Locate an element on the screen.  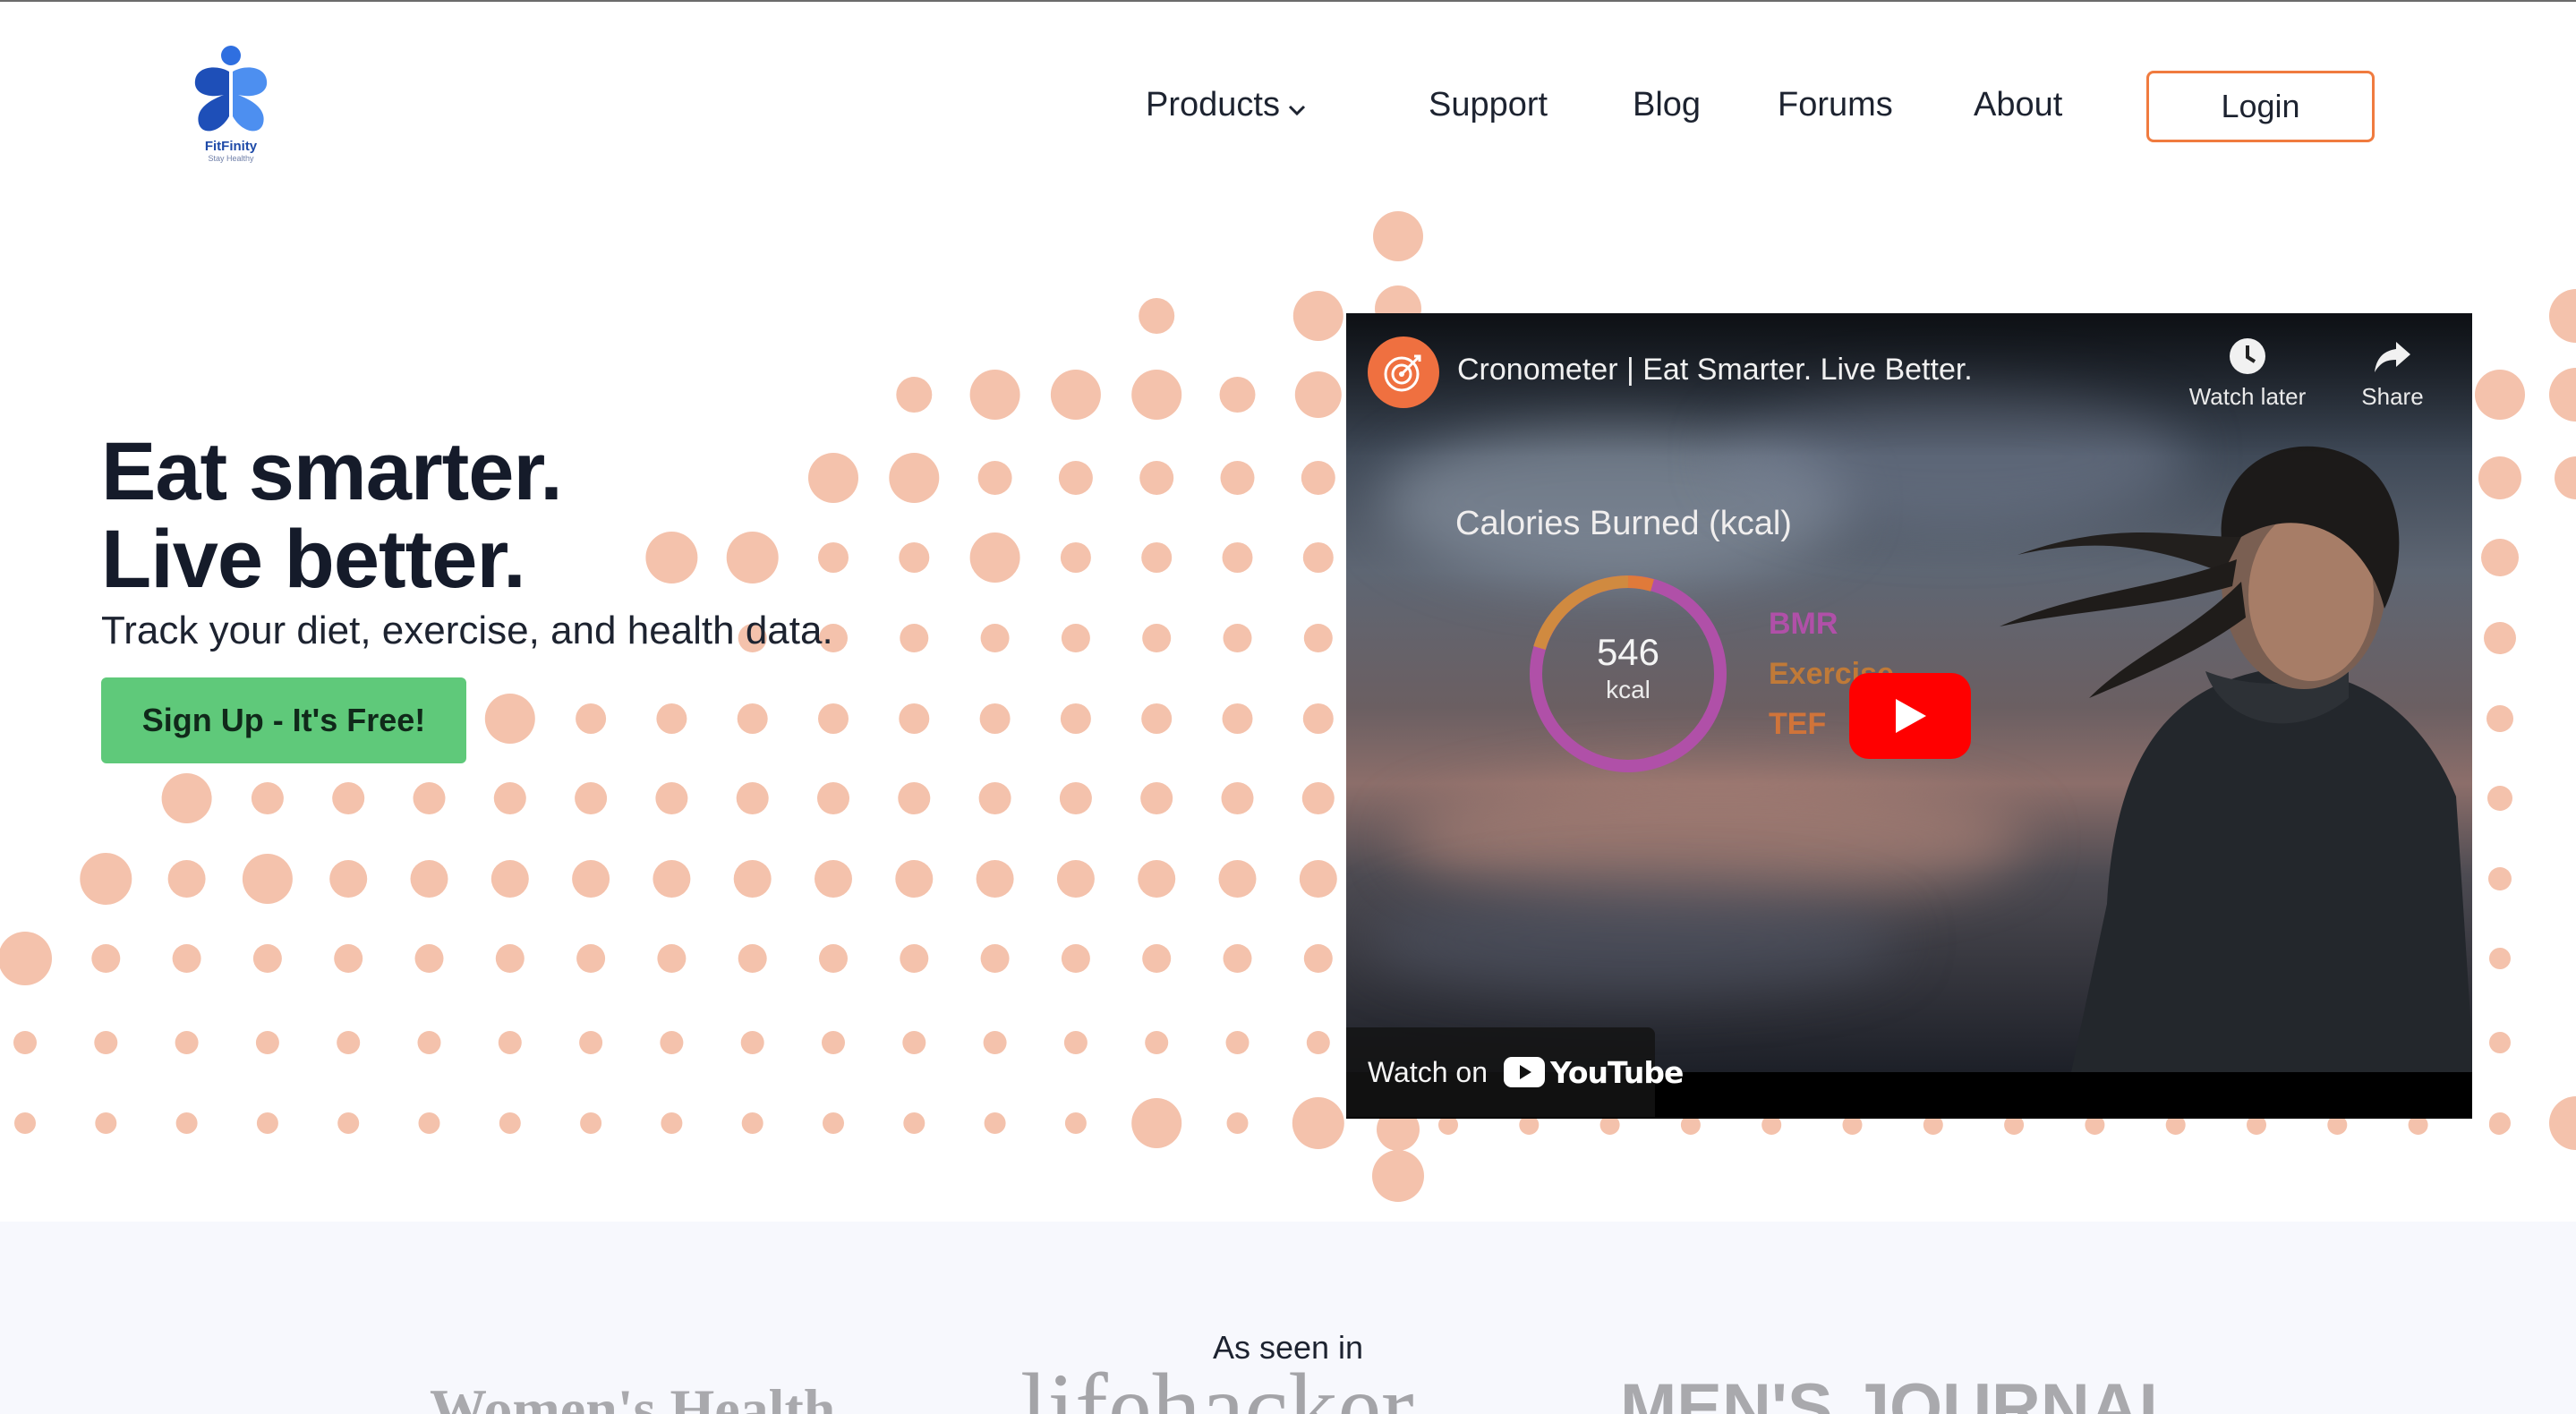
brand-name: FitFinity is located at coordinates (231, 146).